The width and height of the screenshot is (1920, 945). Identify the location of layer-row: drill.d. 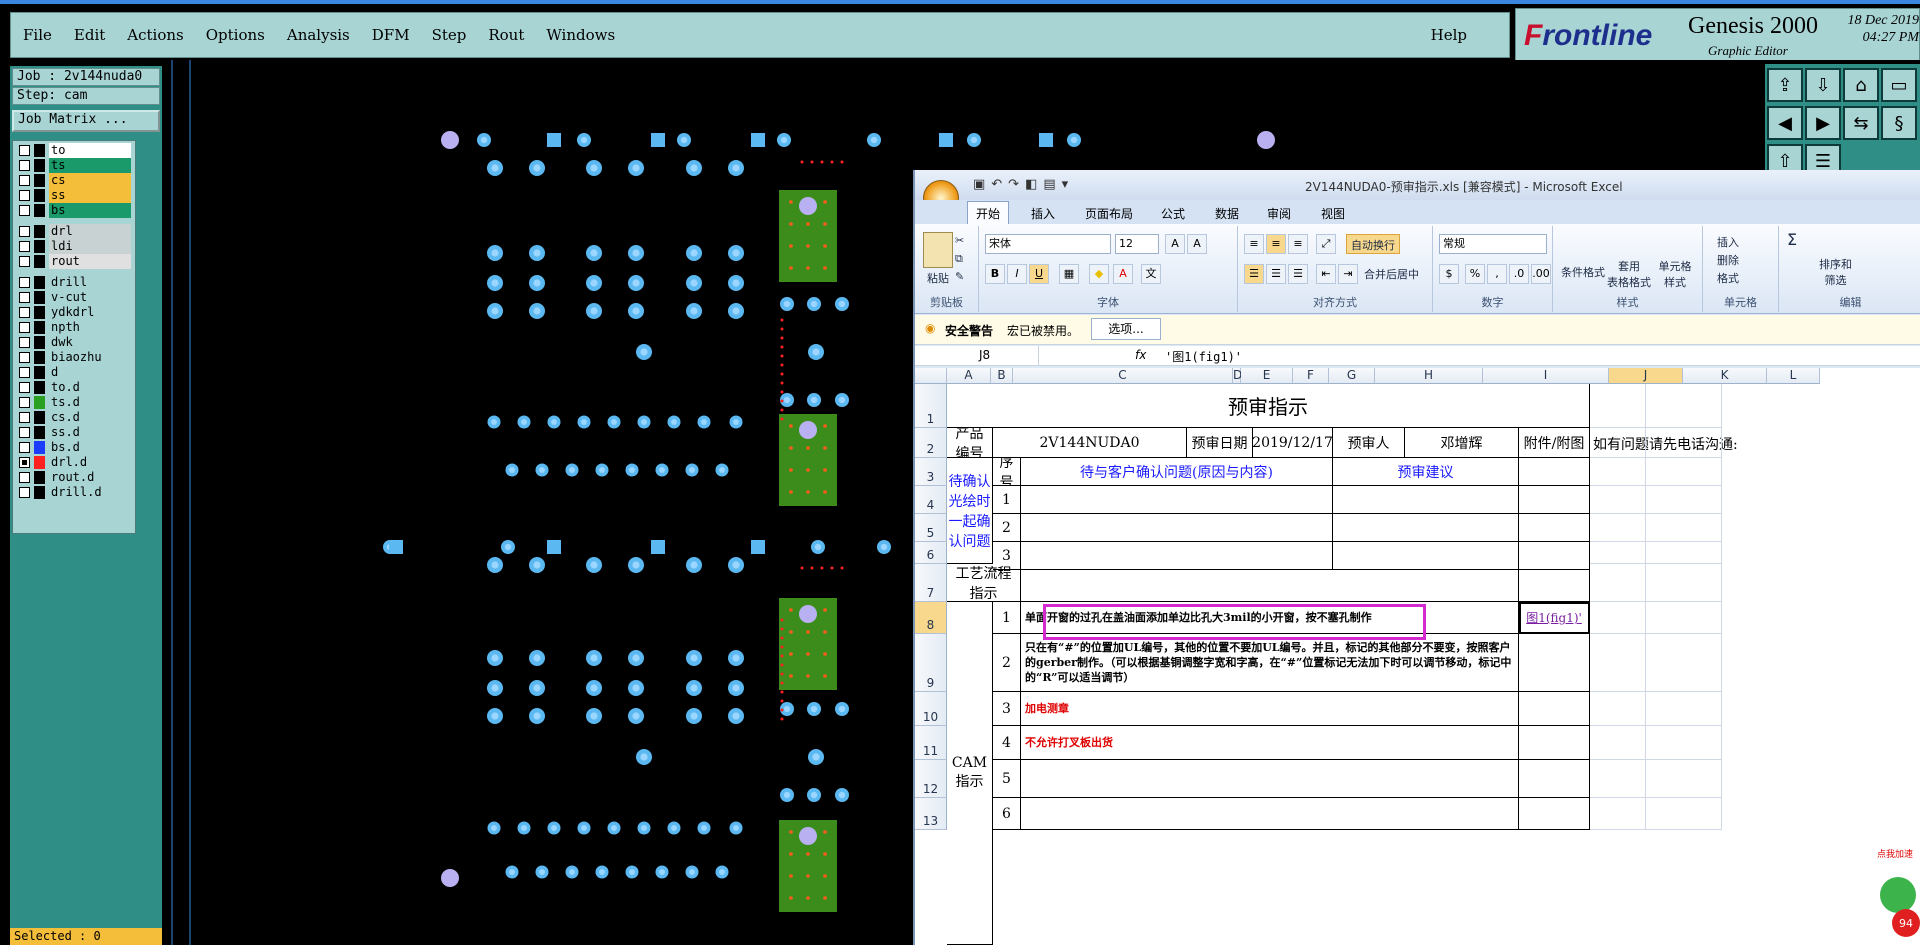
(75, 492).